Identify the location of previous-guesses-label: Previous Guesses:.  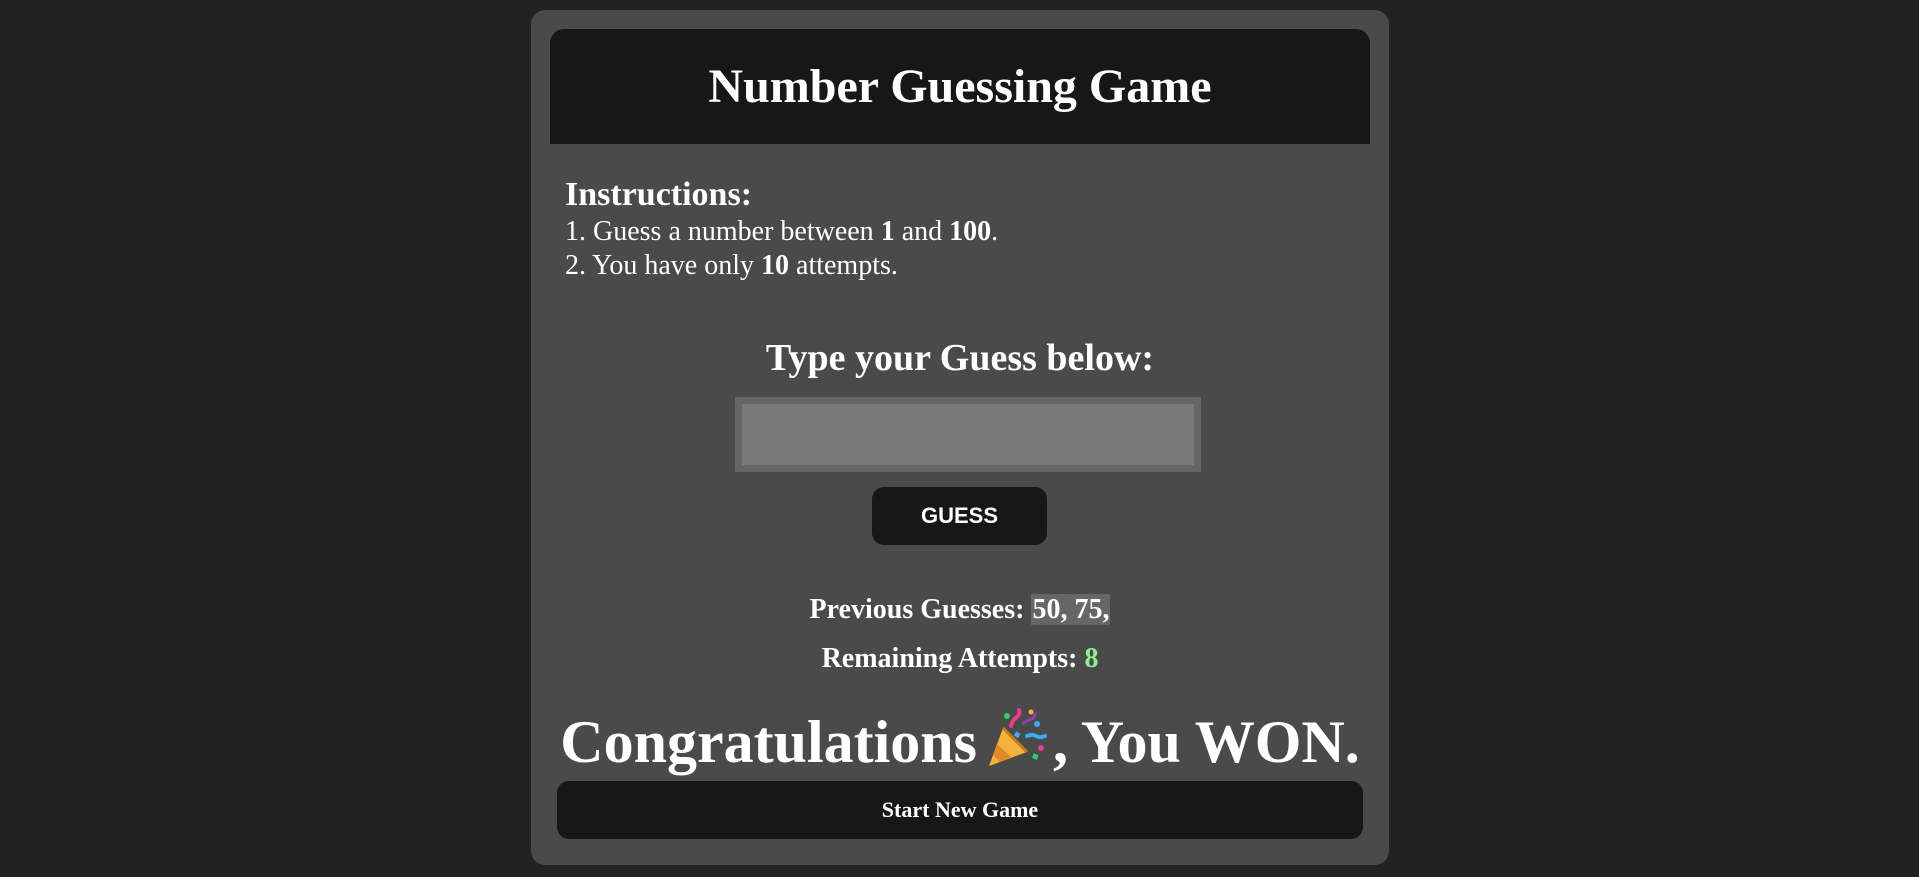
(920, 609).